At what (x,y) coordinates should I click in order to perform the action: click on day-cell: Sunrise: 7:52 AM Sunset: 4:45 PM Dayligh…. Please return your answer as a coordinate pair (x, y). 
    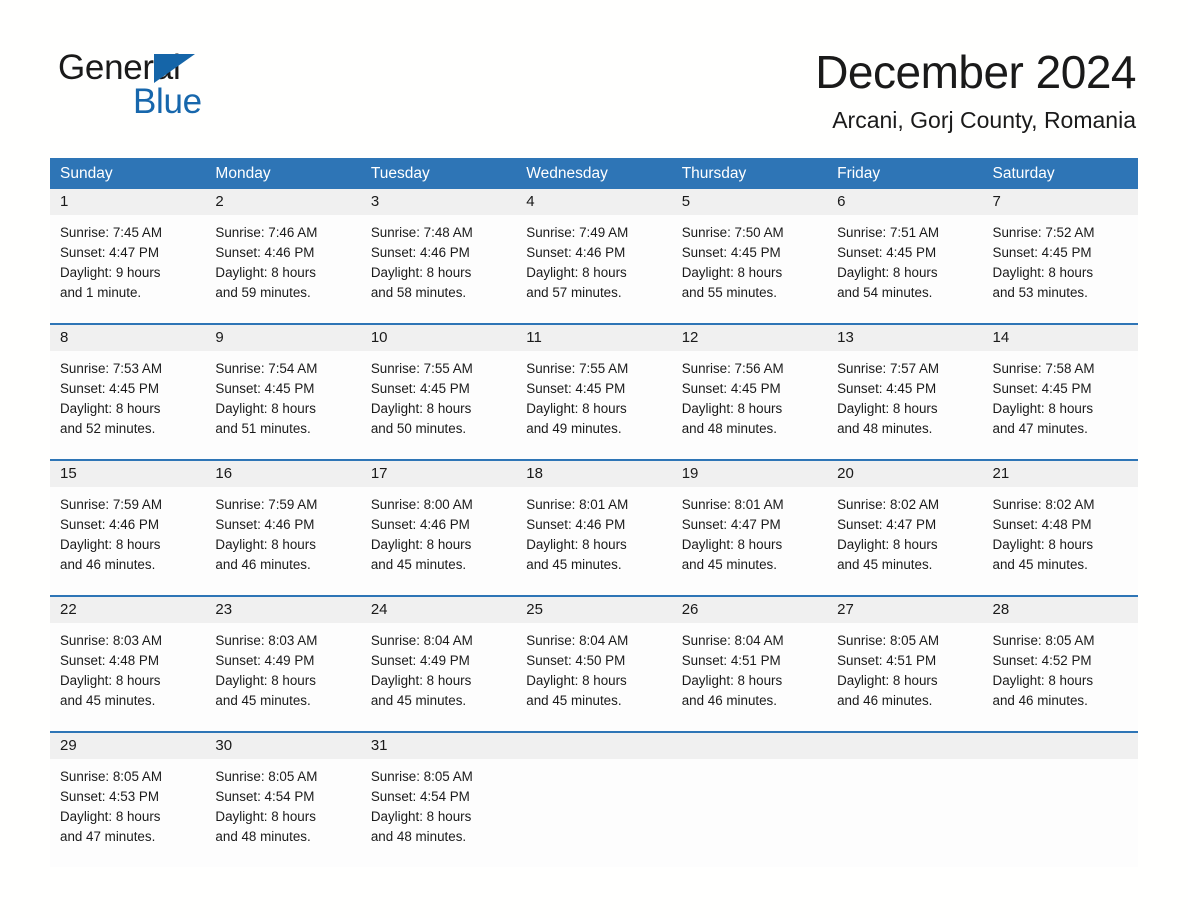
    Looking at the image, I should click on (1060, 269).